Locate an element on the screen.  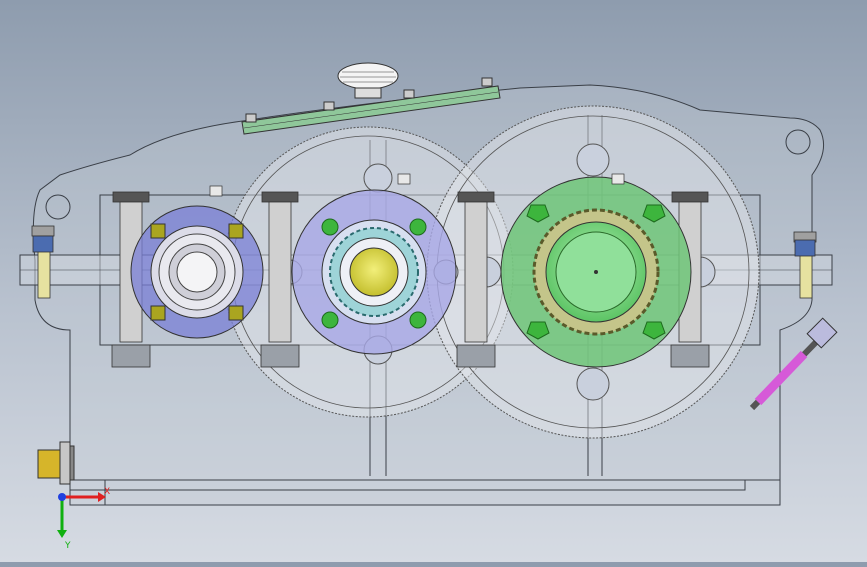
output-bearing-cap is located at coordinates (596, 272).